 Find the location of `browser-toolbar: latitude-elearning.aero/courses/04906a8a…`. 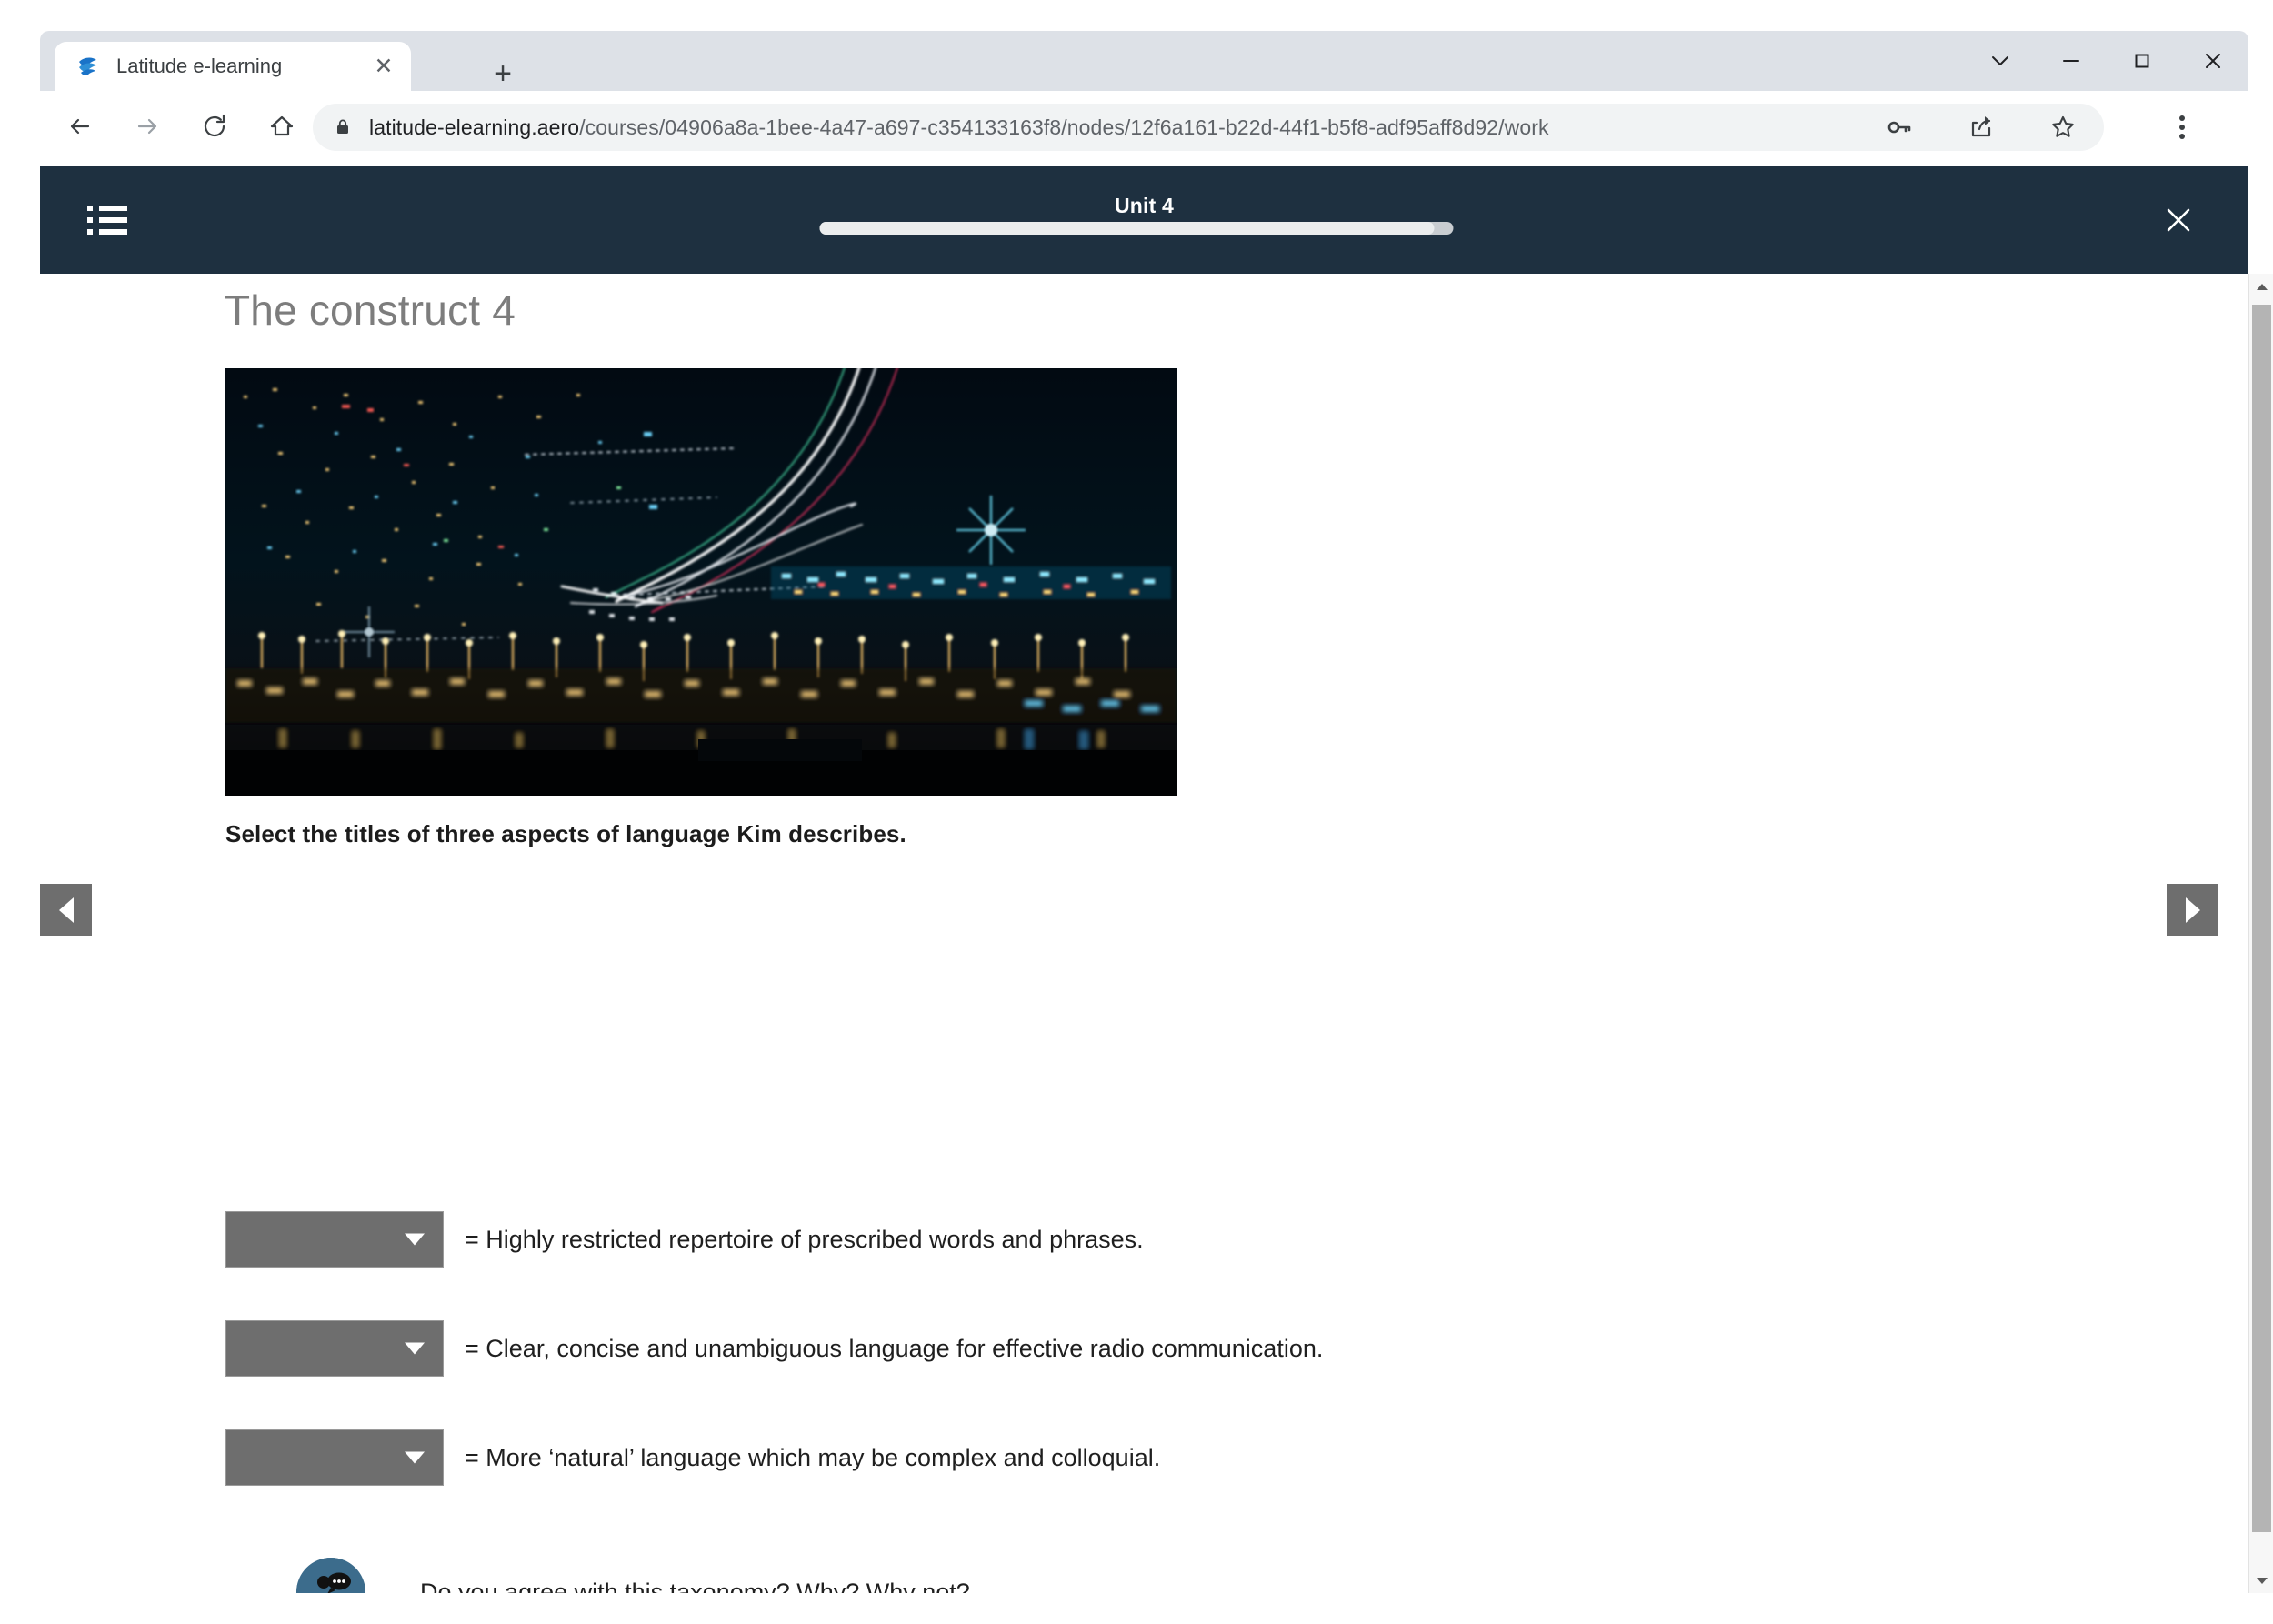

browser-toolbar: latitude-elearning.aero/courses/04906a8a… is located at coordinates (1144, 126).